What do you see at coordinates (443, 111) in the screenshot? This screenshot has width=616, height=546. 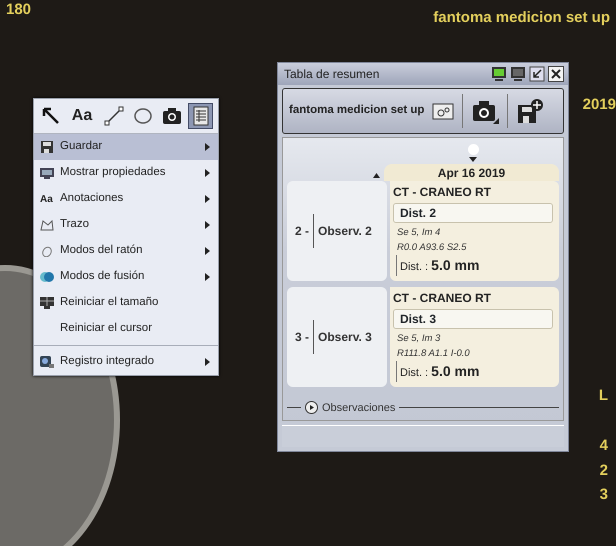 I see `folder-gear-icon` at bounding box center [443, 111].